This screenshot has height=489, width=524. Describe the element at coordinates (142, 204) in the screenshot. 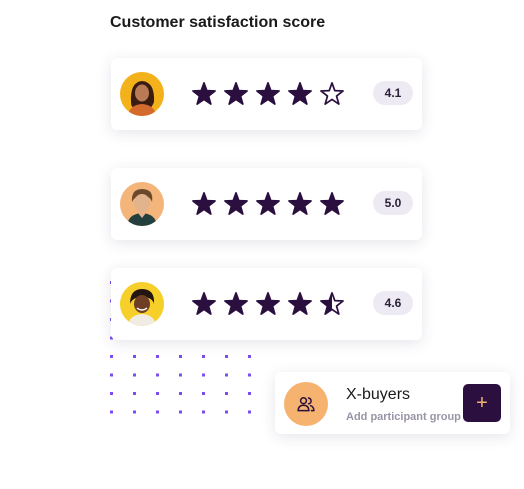

I see `man-avatar-icon` at that location.